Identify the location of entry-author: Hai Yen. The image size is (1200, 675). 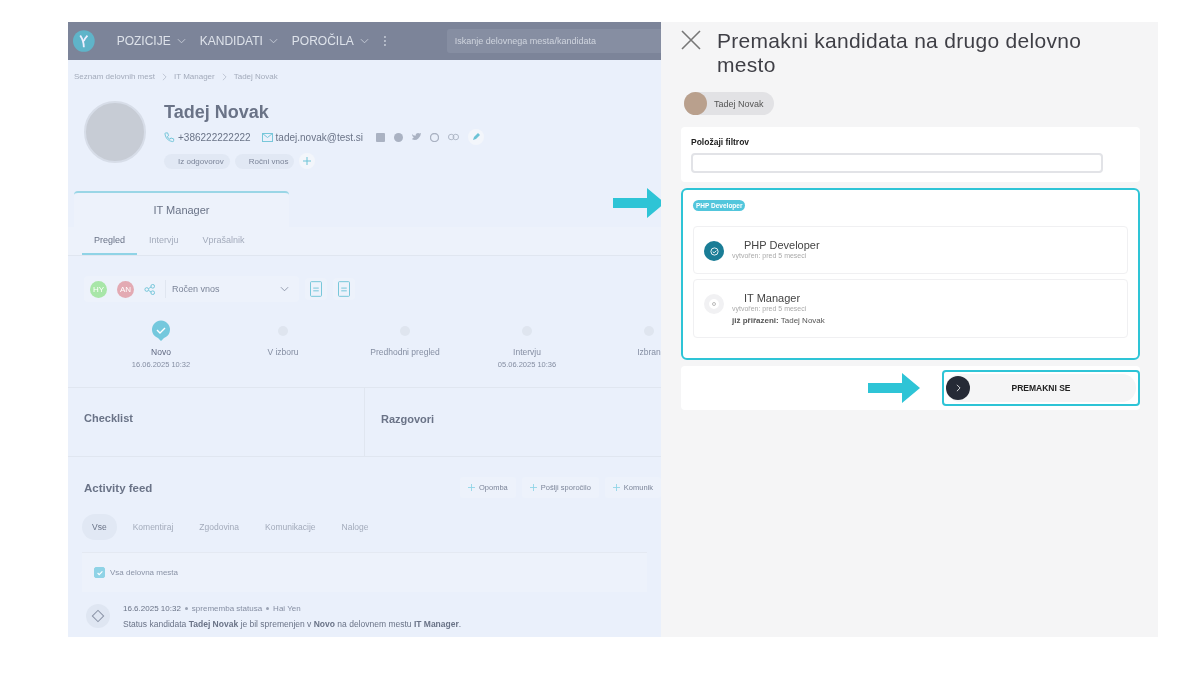
(287, 608).